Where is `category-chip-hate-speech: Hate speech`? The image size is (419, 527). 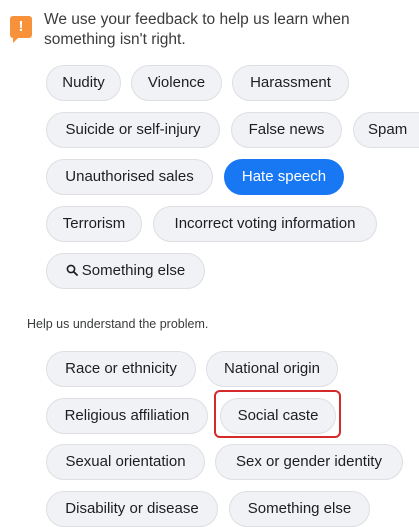
category-chip-hate-speech: Hate speech is located at coordinates (284, 177).